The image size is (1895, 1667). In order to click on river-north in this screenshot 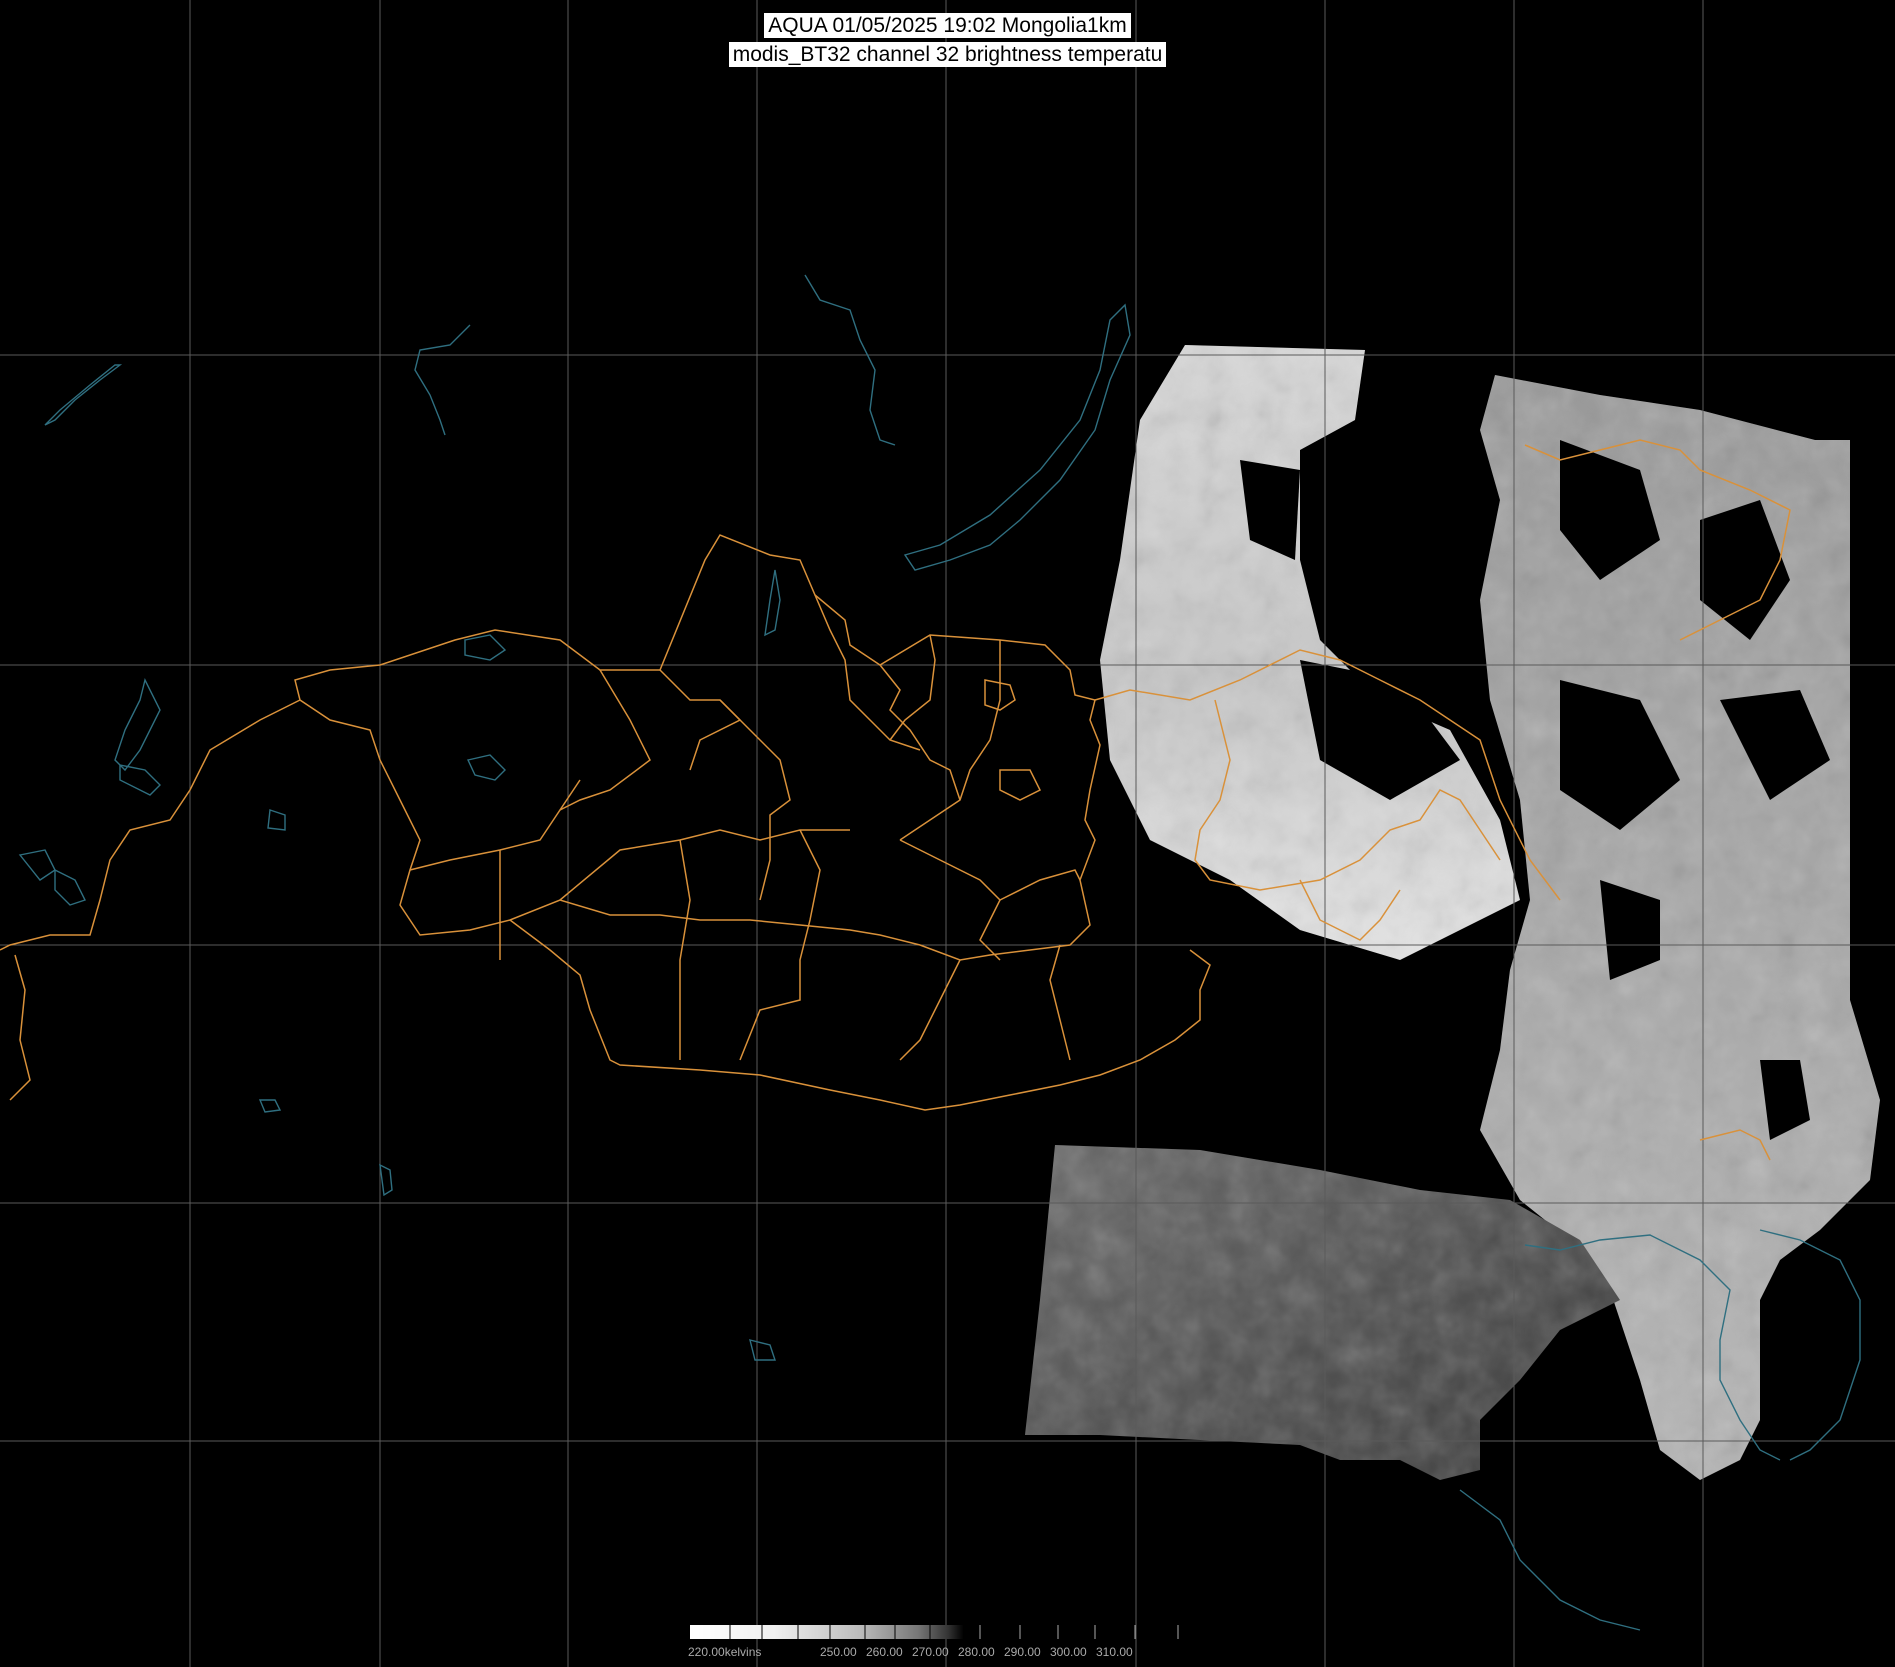, I will do `click(850, 360)`.